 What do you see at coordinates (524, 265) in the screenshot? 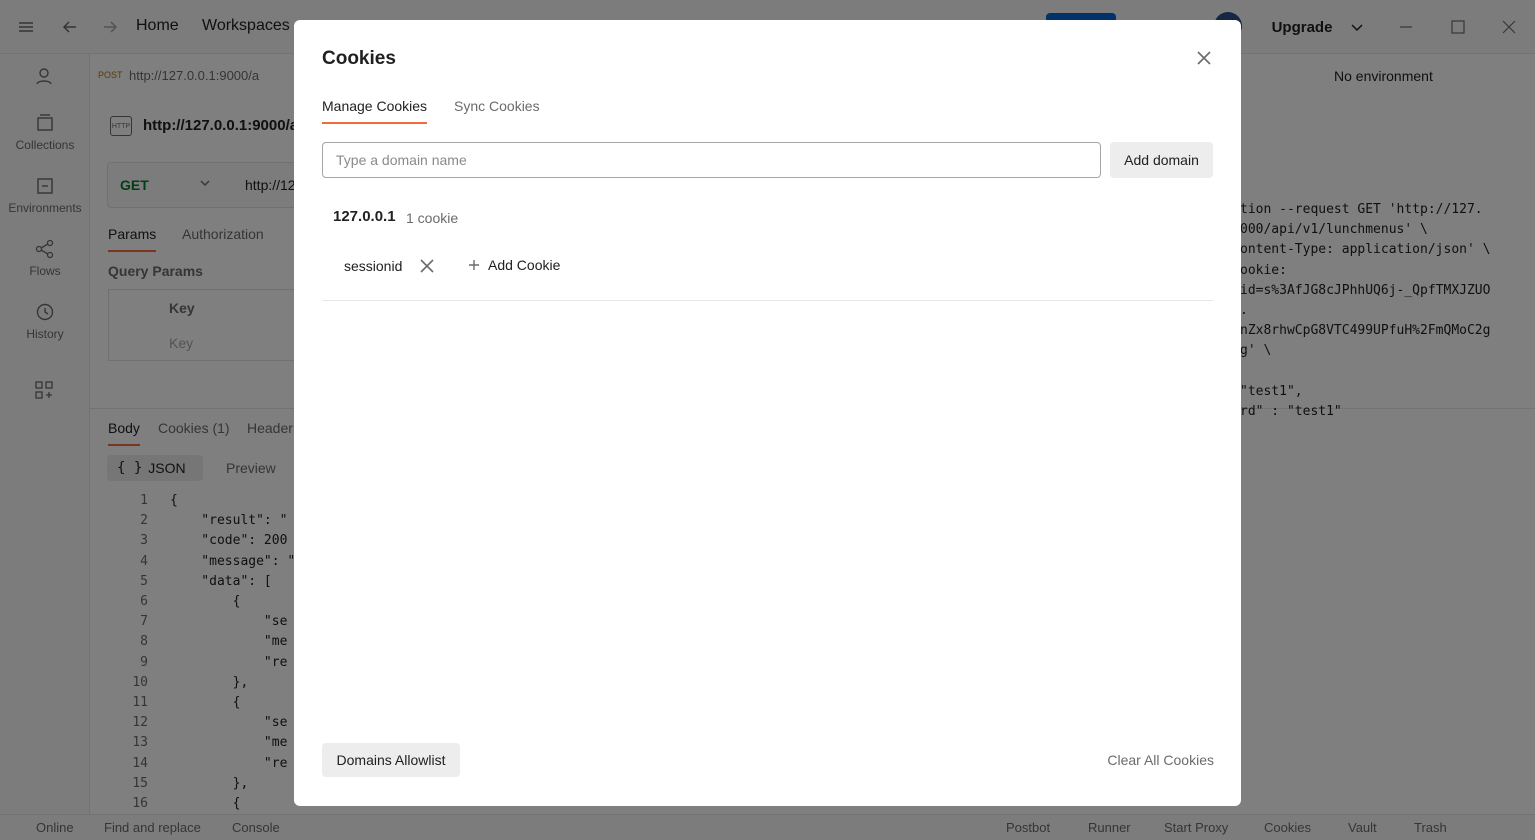
I see `add-cookie-label: Add Cookie` at bounding box center [524, 265].